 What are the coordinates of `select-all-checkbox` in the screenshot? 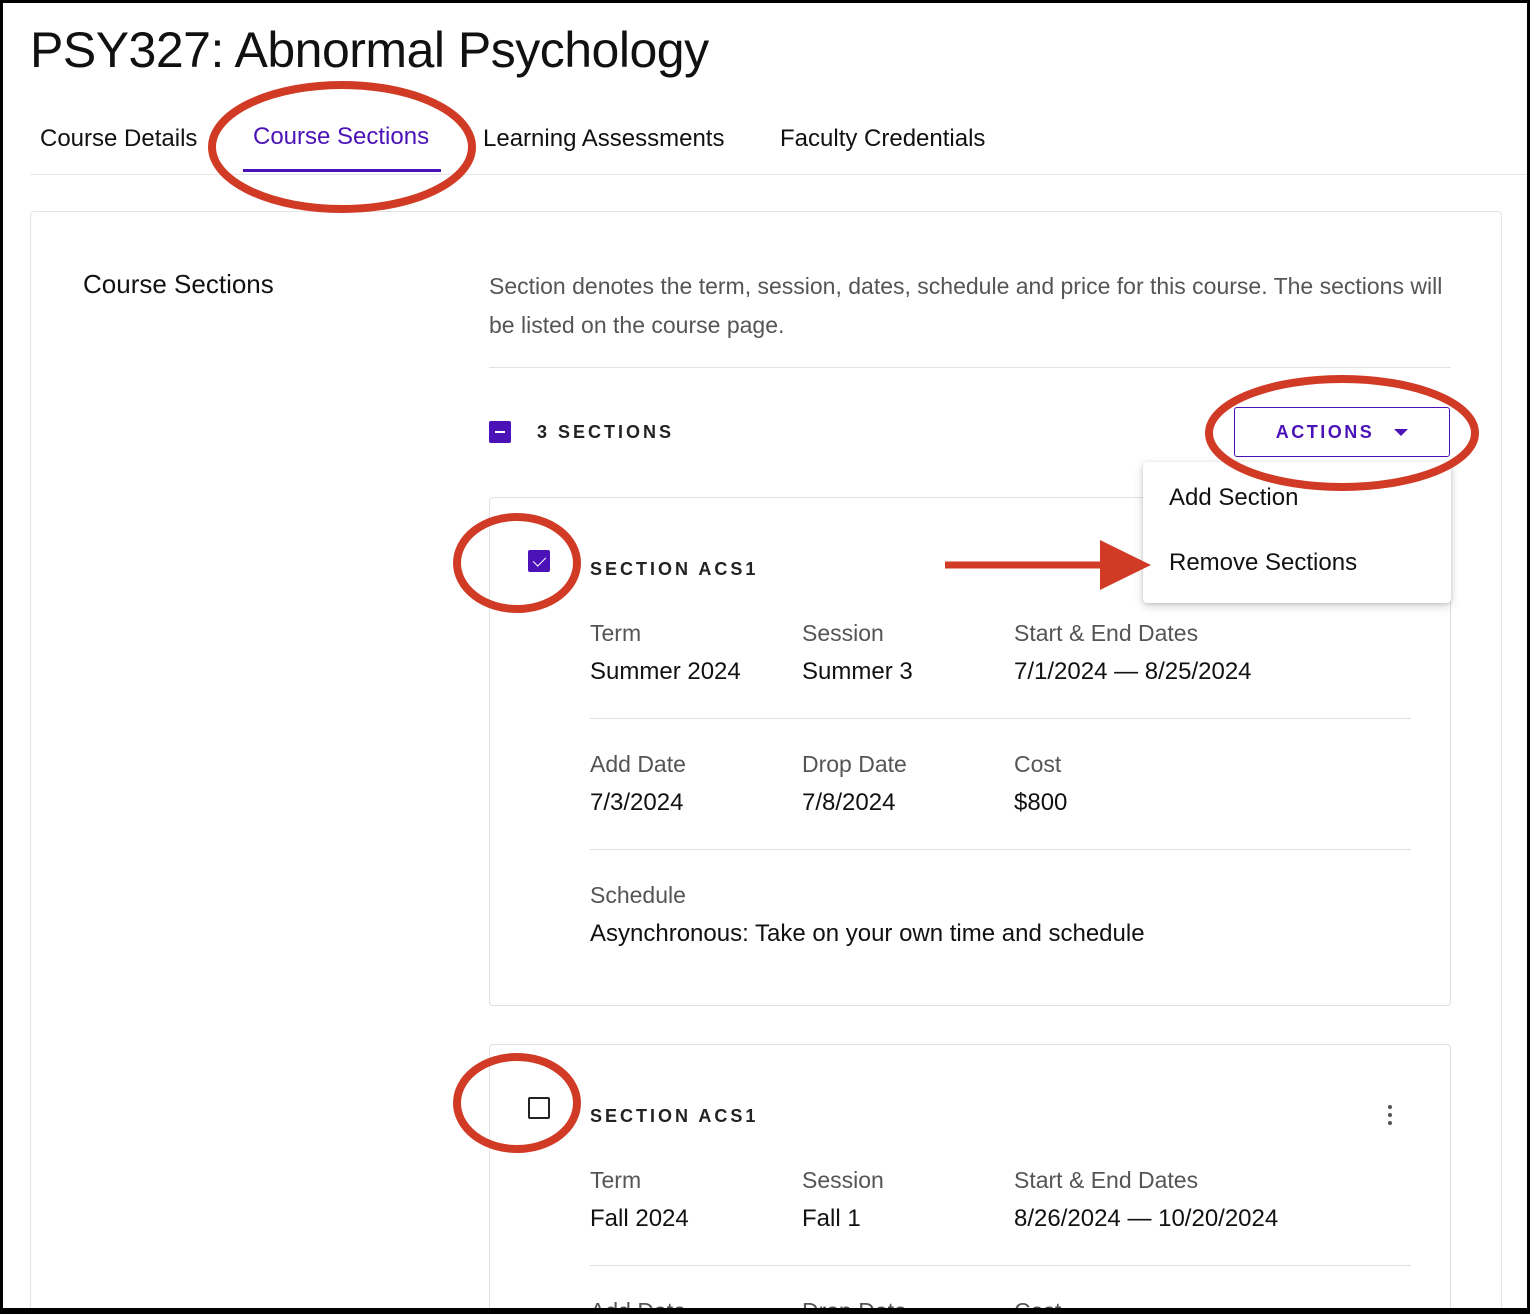 It's located at (500, 432).